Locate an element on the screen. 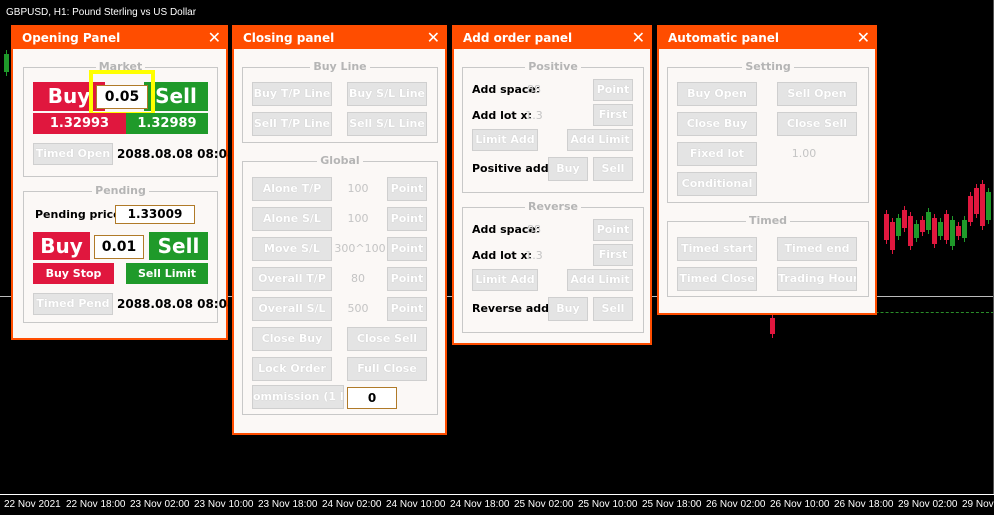 The image size is (994, 515). reverse-buy-button: Buy is located at coordinates (568, 309).